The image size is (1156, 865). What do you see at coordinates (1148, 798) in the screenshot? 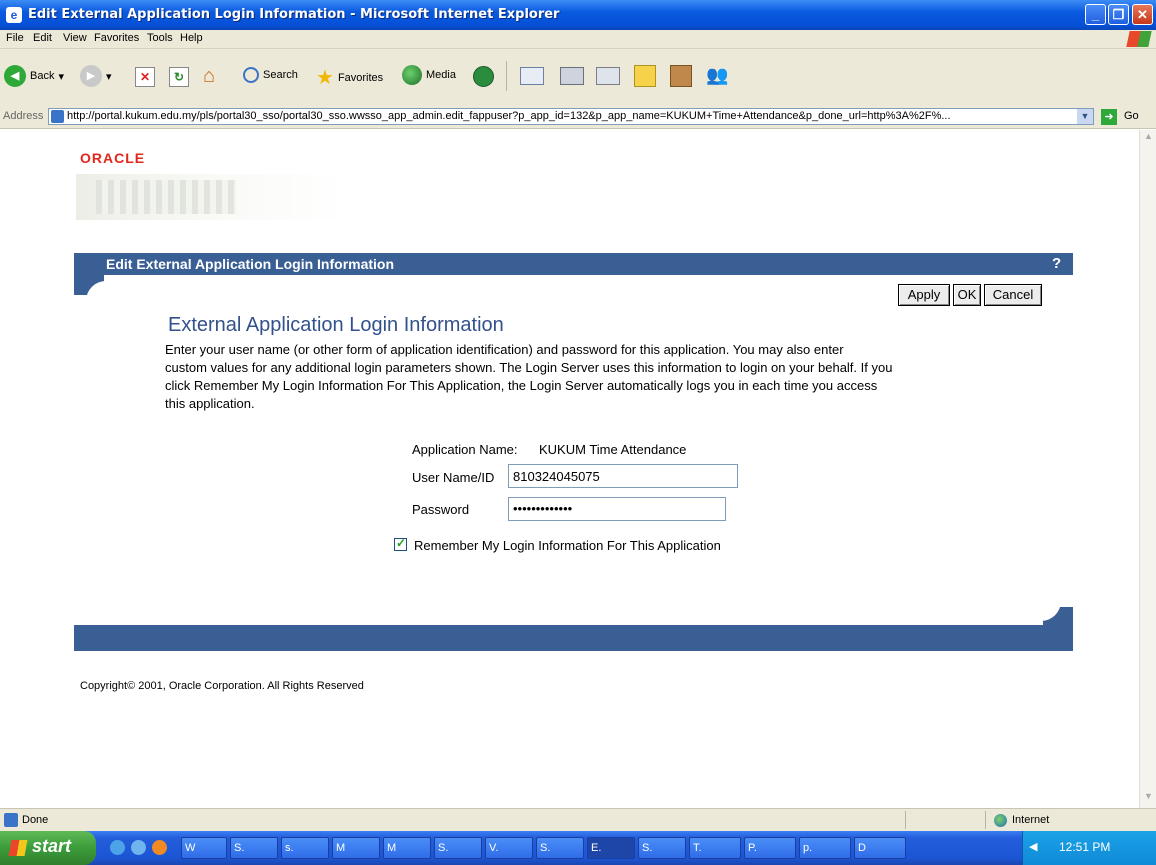
I see `scroll-down-icon: ▼` at bounding box center [1148, 798].